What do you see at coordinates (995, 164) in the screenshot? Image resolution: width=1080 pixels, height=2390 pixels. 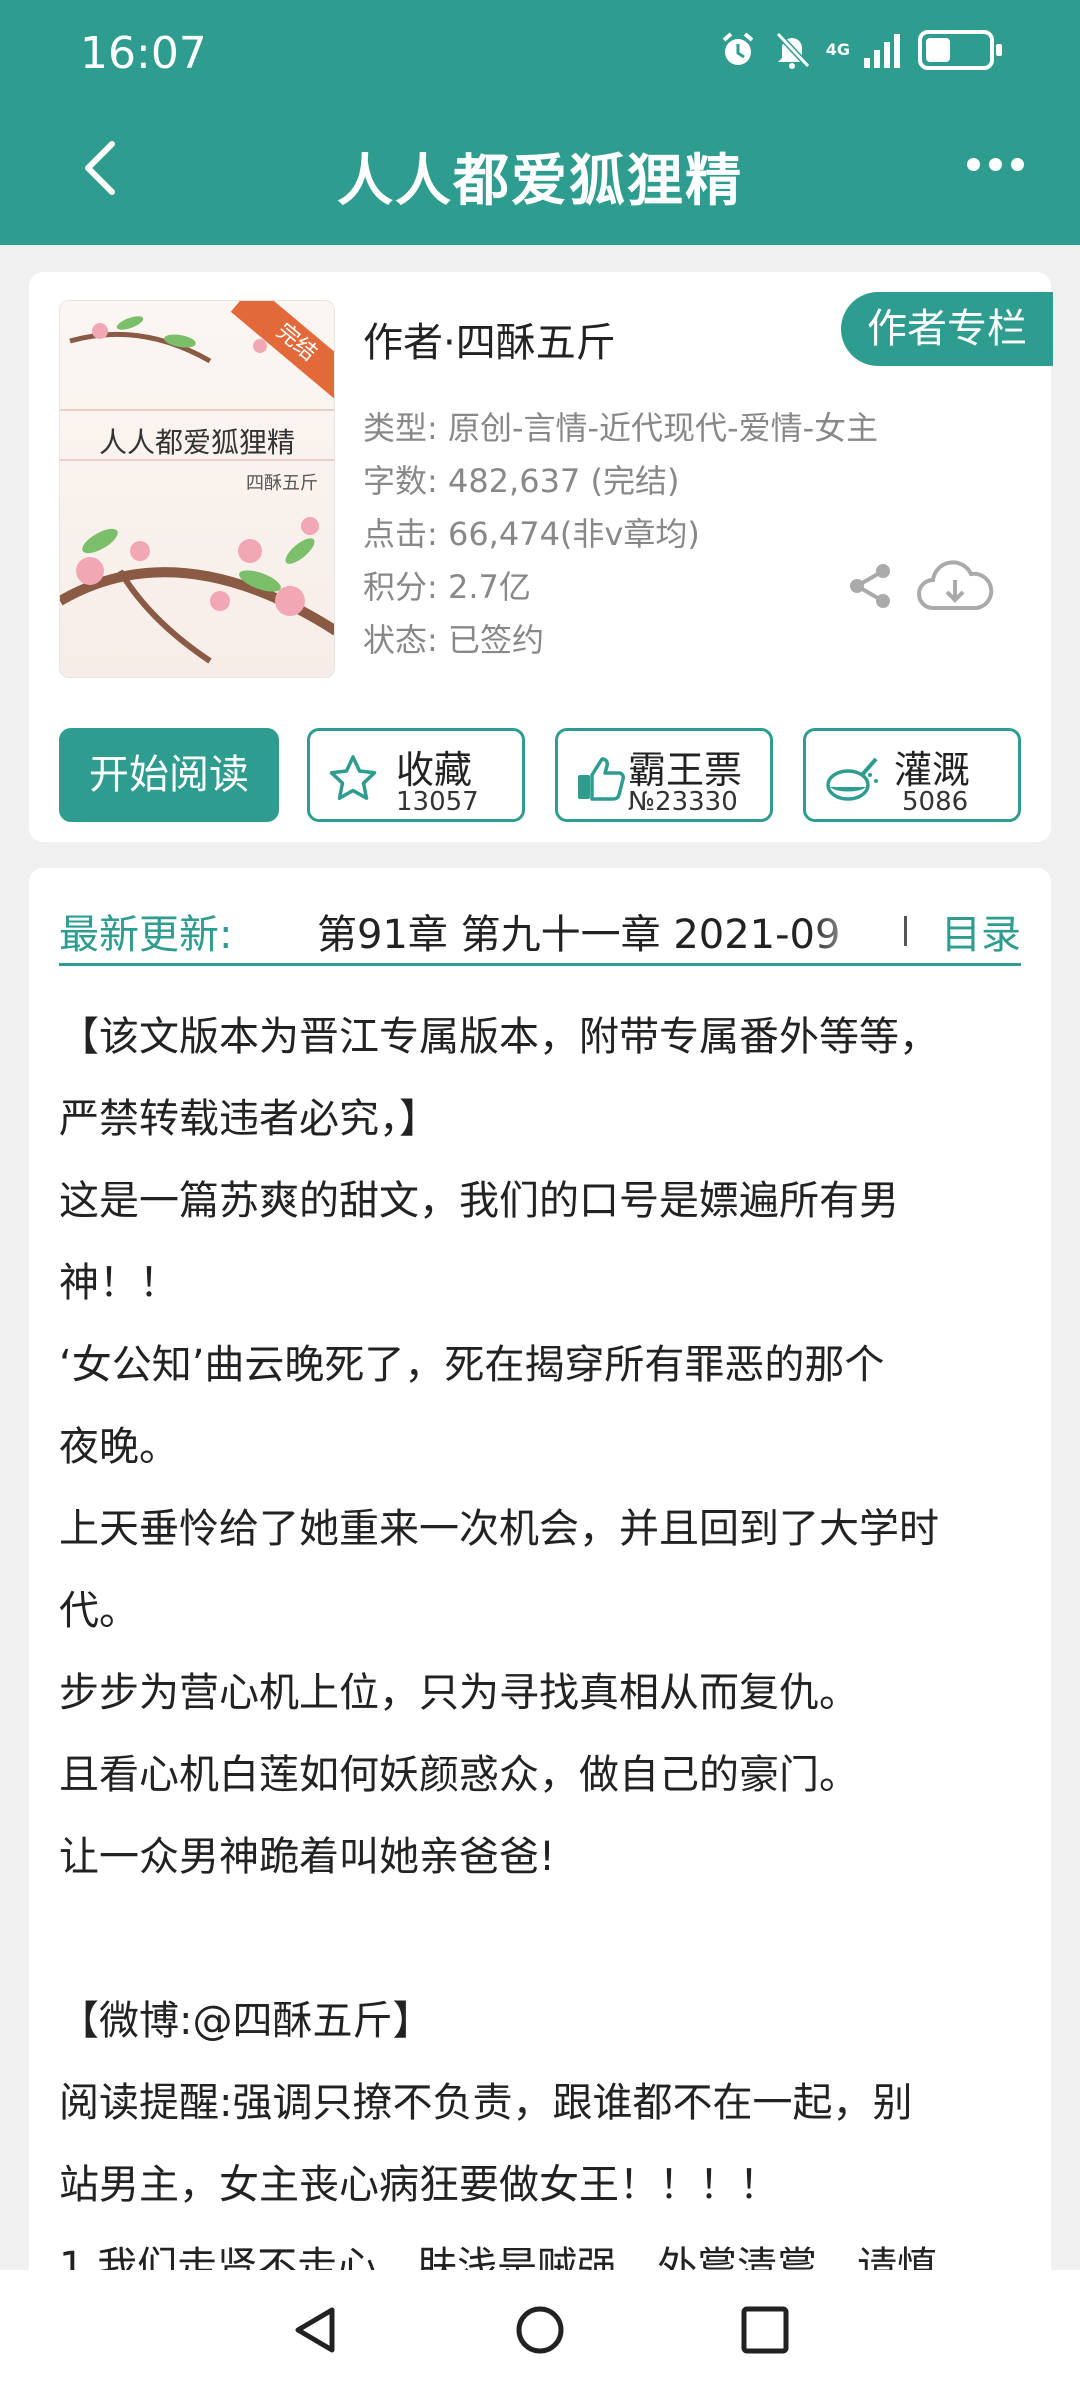 I see `more-options-icon` at bounding box center [995, 164].